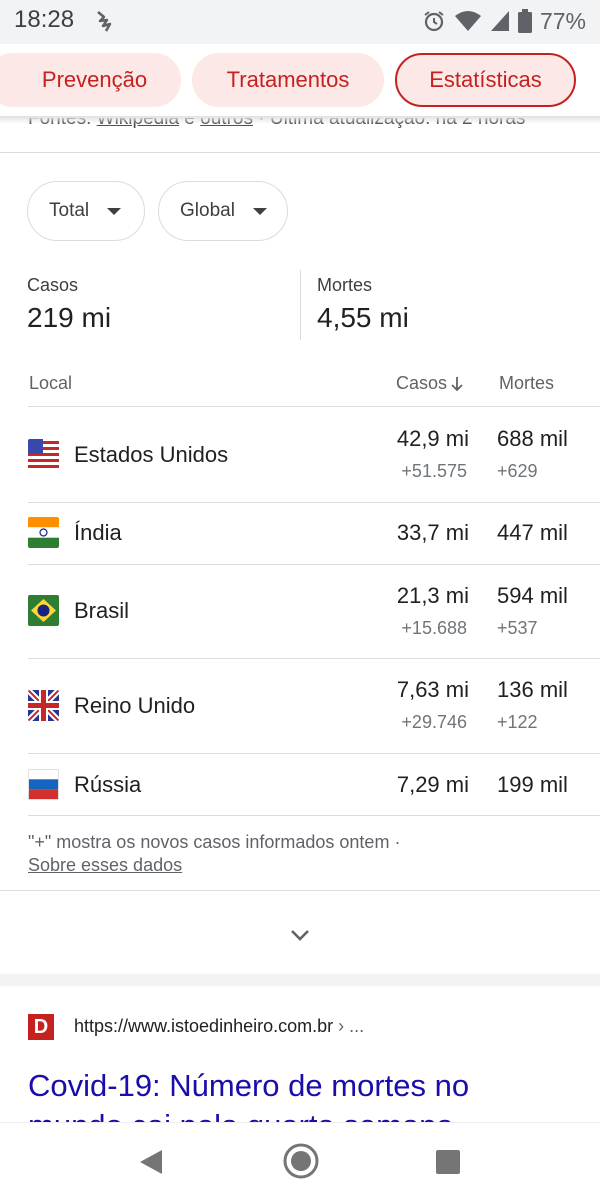 The height and width of the screenshot is (1200, 600). I want to click on type-dropdown: Total, so click(86, 211).